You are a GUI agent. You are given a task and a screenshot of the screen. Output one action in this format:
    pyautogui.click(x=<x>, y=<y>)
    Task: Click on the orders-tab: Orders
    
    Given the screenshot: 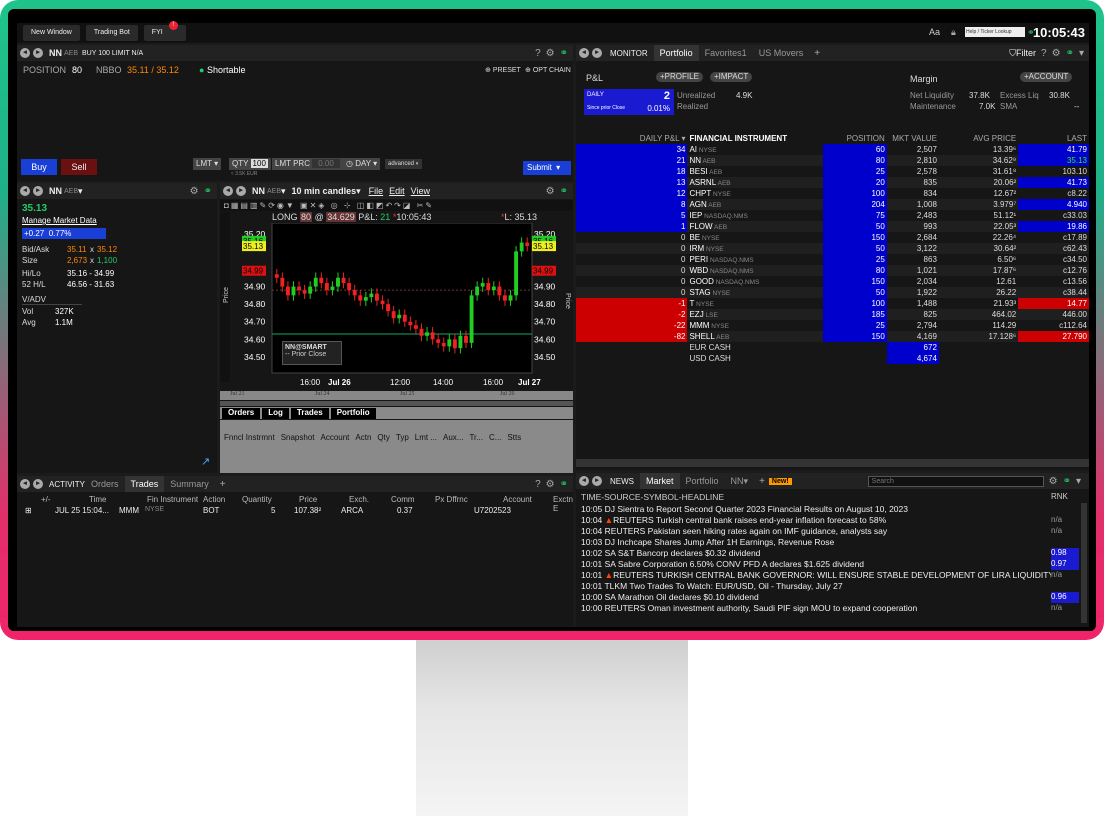 What is the action you would take?
    pyautogui.click(x=241, y=413)
    